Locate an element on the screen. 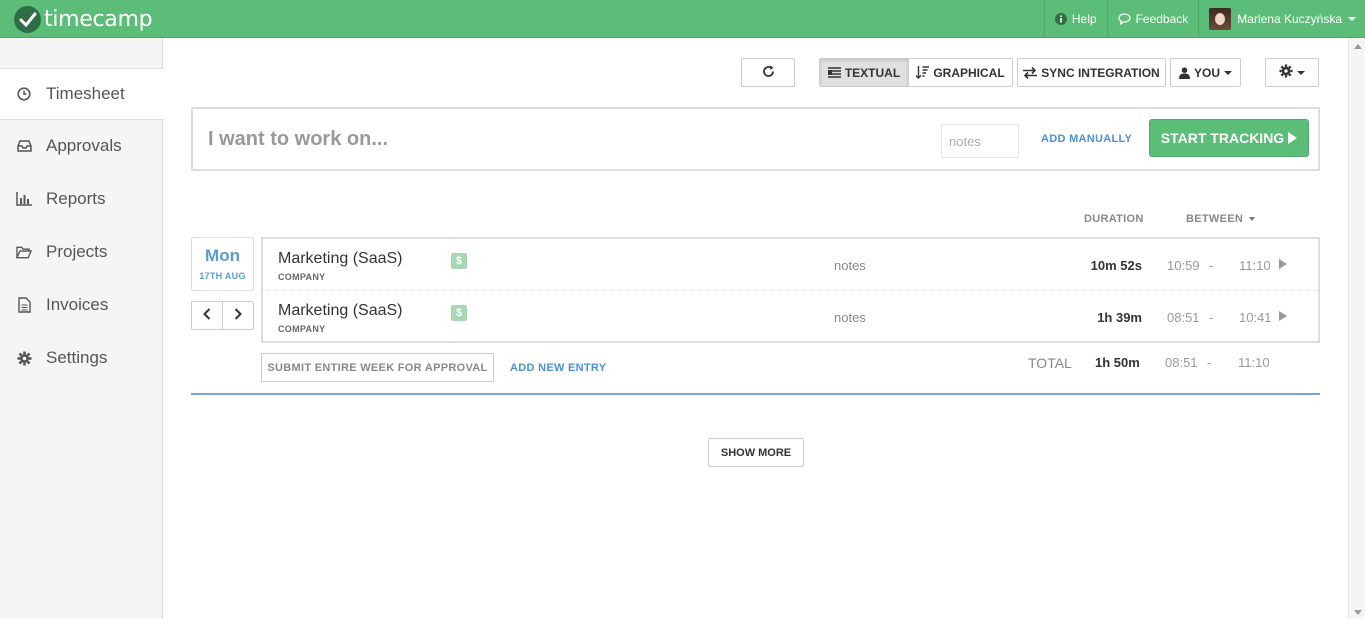  logo-check-icon is located at coordinates (27, 19).